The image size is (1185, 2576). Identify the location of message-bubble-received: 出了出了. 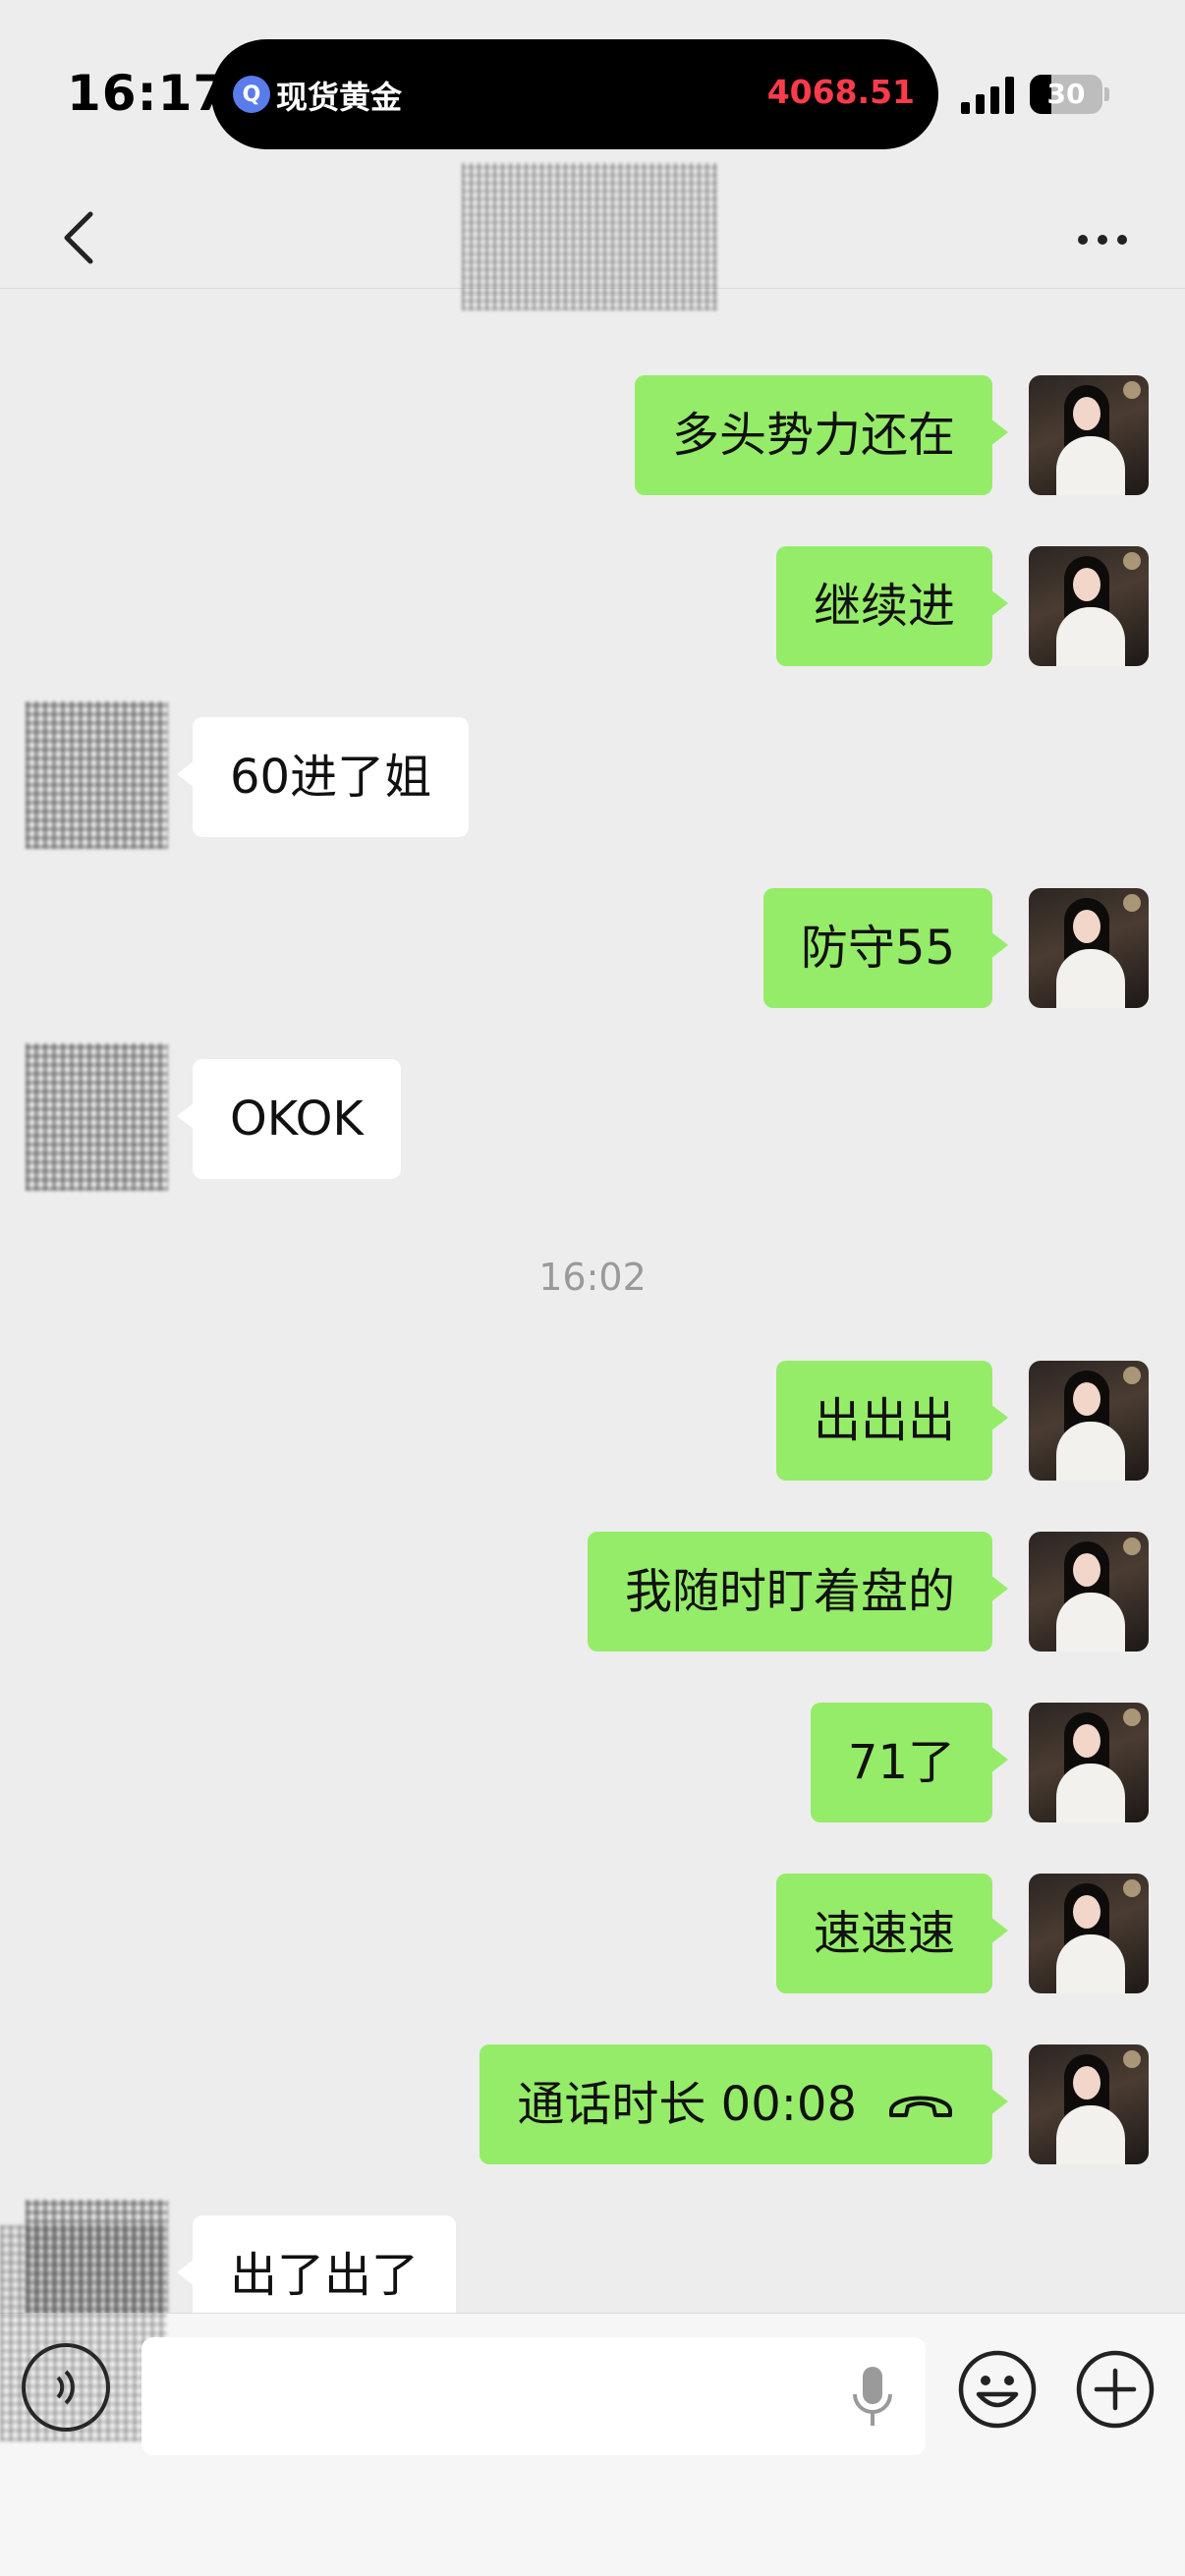
(317, 2264).